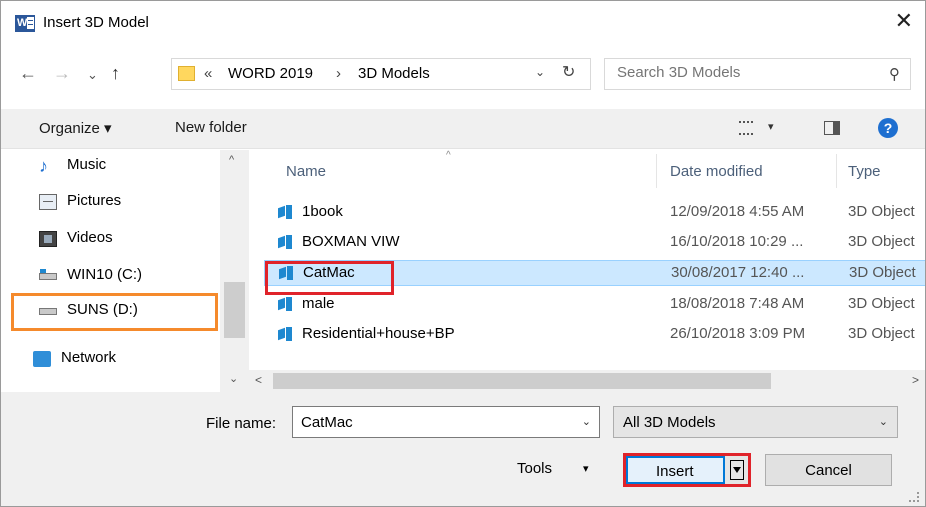 This screenshot has width=926, height=507. What do you see at coordinates (48, 274) in the screenshot?
I see `drive-icon` at bounding box center [48, 274].